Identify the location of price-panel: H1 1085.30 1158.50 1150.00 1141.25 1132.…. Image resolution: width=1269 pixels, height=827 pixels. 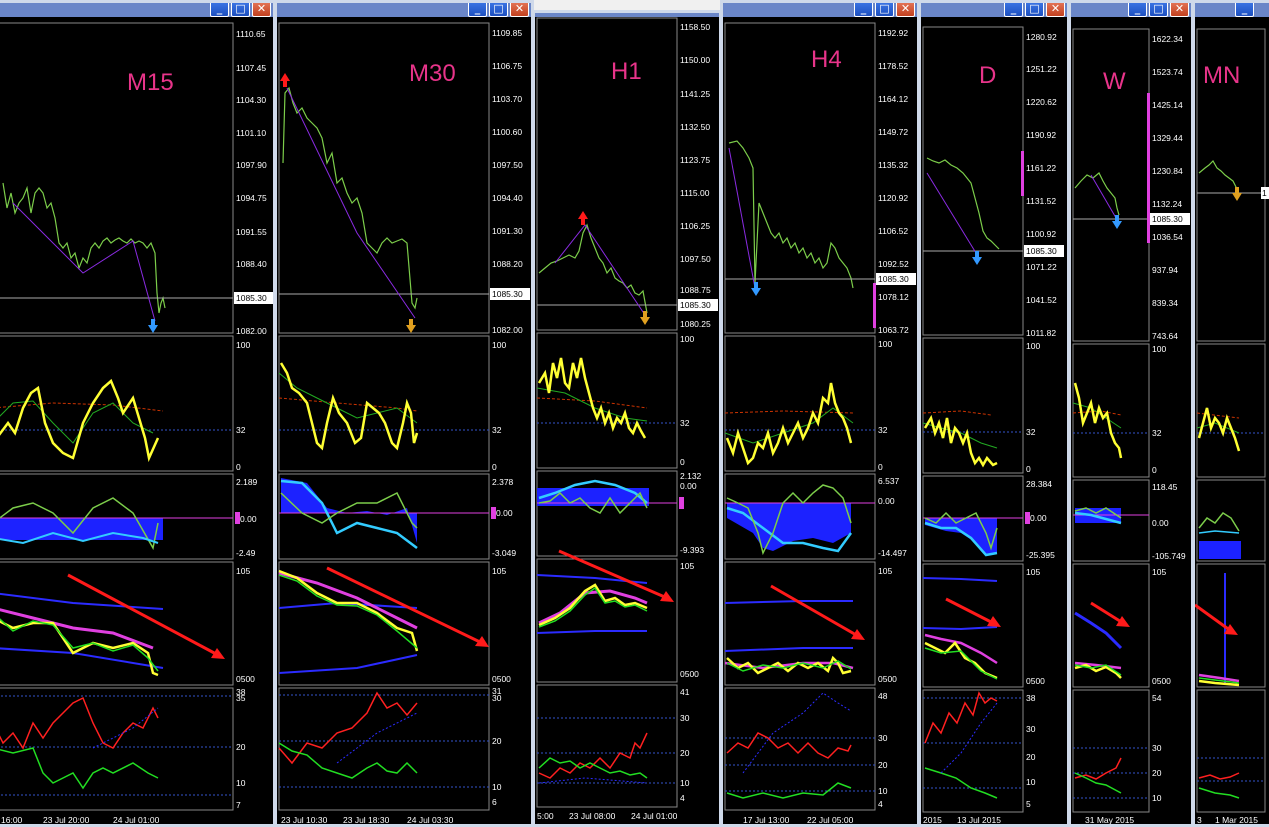
(627, 174).